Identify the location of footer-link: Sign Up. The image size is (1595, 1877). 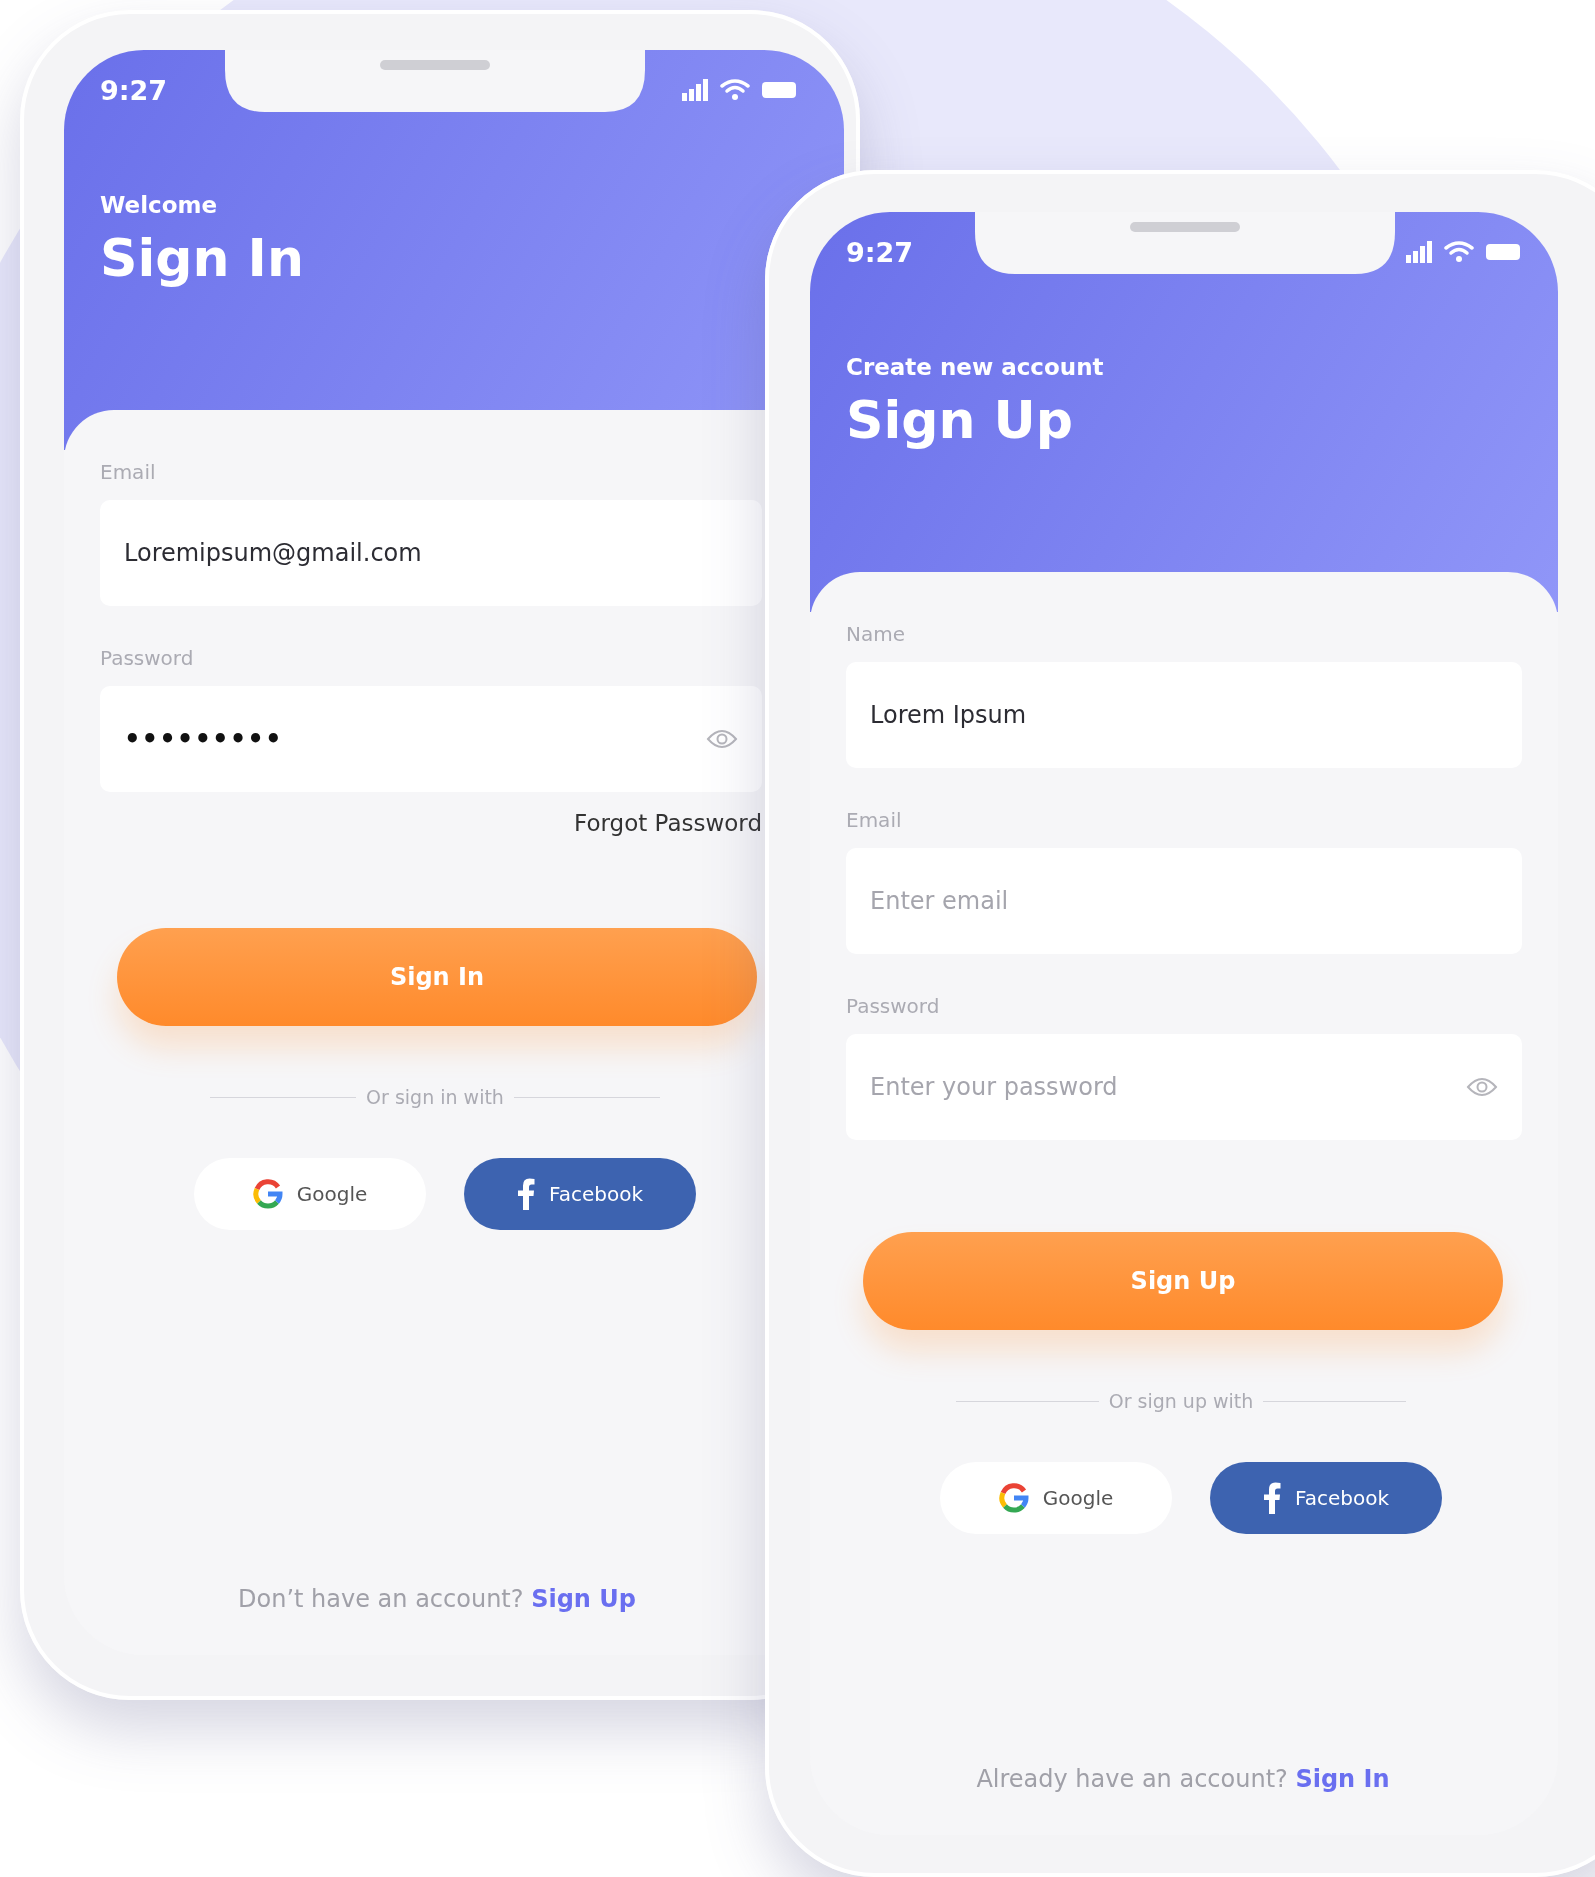
(583, 1599).